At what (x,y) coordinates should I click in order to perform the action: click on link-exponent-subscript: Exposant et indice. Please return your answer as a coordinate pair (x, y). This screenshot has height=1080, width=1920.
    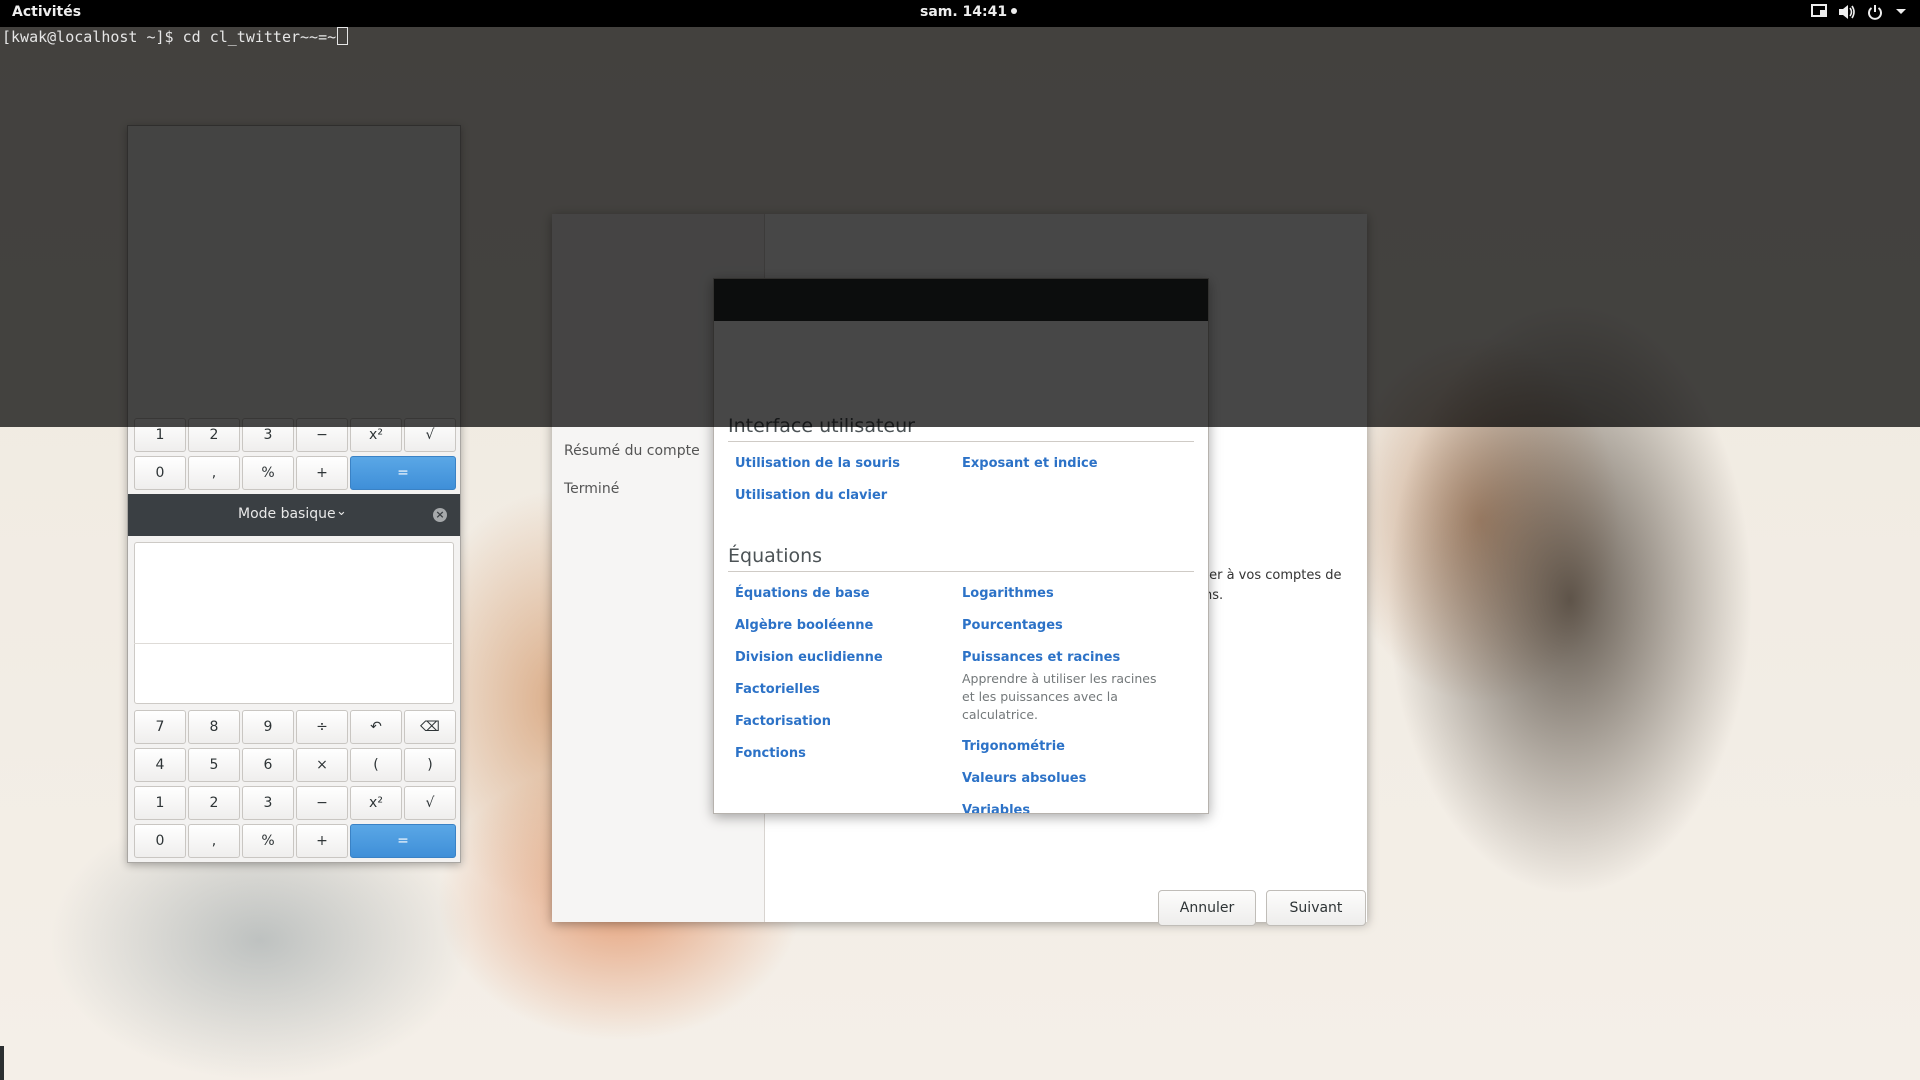
    Looking at the image, I should click on (1030, 463).